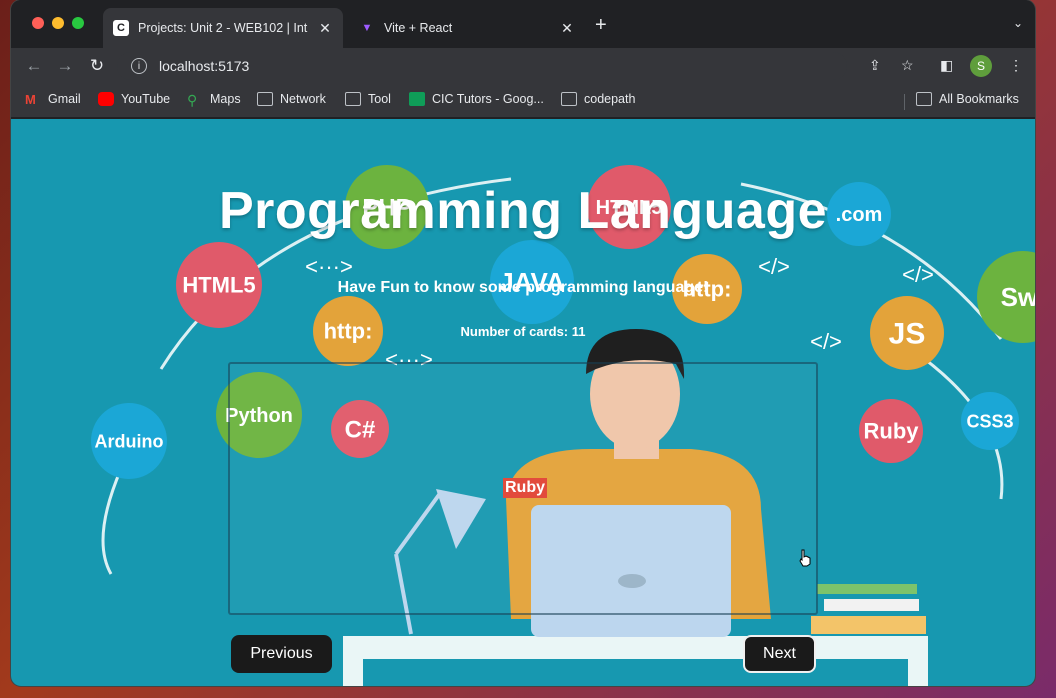  What do you see at coordinates (1018, 23) in the screenshot?
I see `tab-search-chevron-icon: ⌄` at bounding box center [1018, 23].